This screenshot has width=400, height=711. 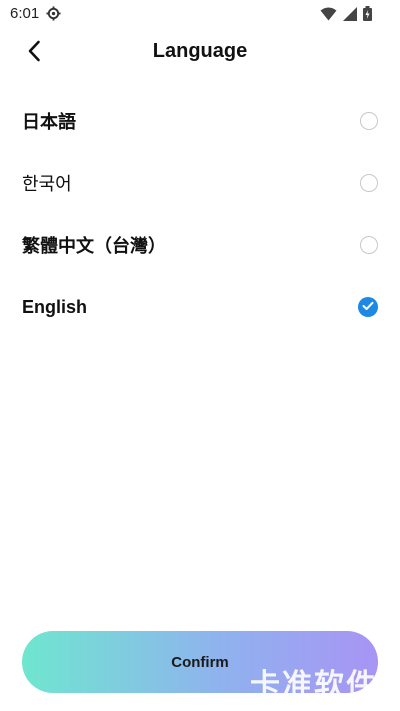 I want to click on language-option-japanese: 日本語, so click(x=200, y=121).